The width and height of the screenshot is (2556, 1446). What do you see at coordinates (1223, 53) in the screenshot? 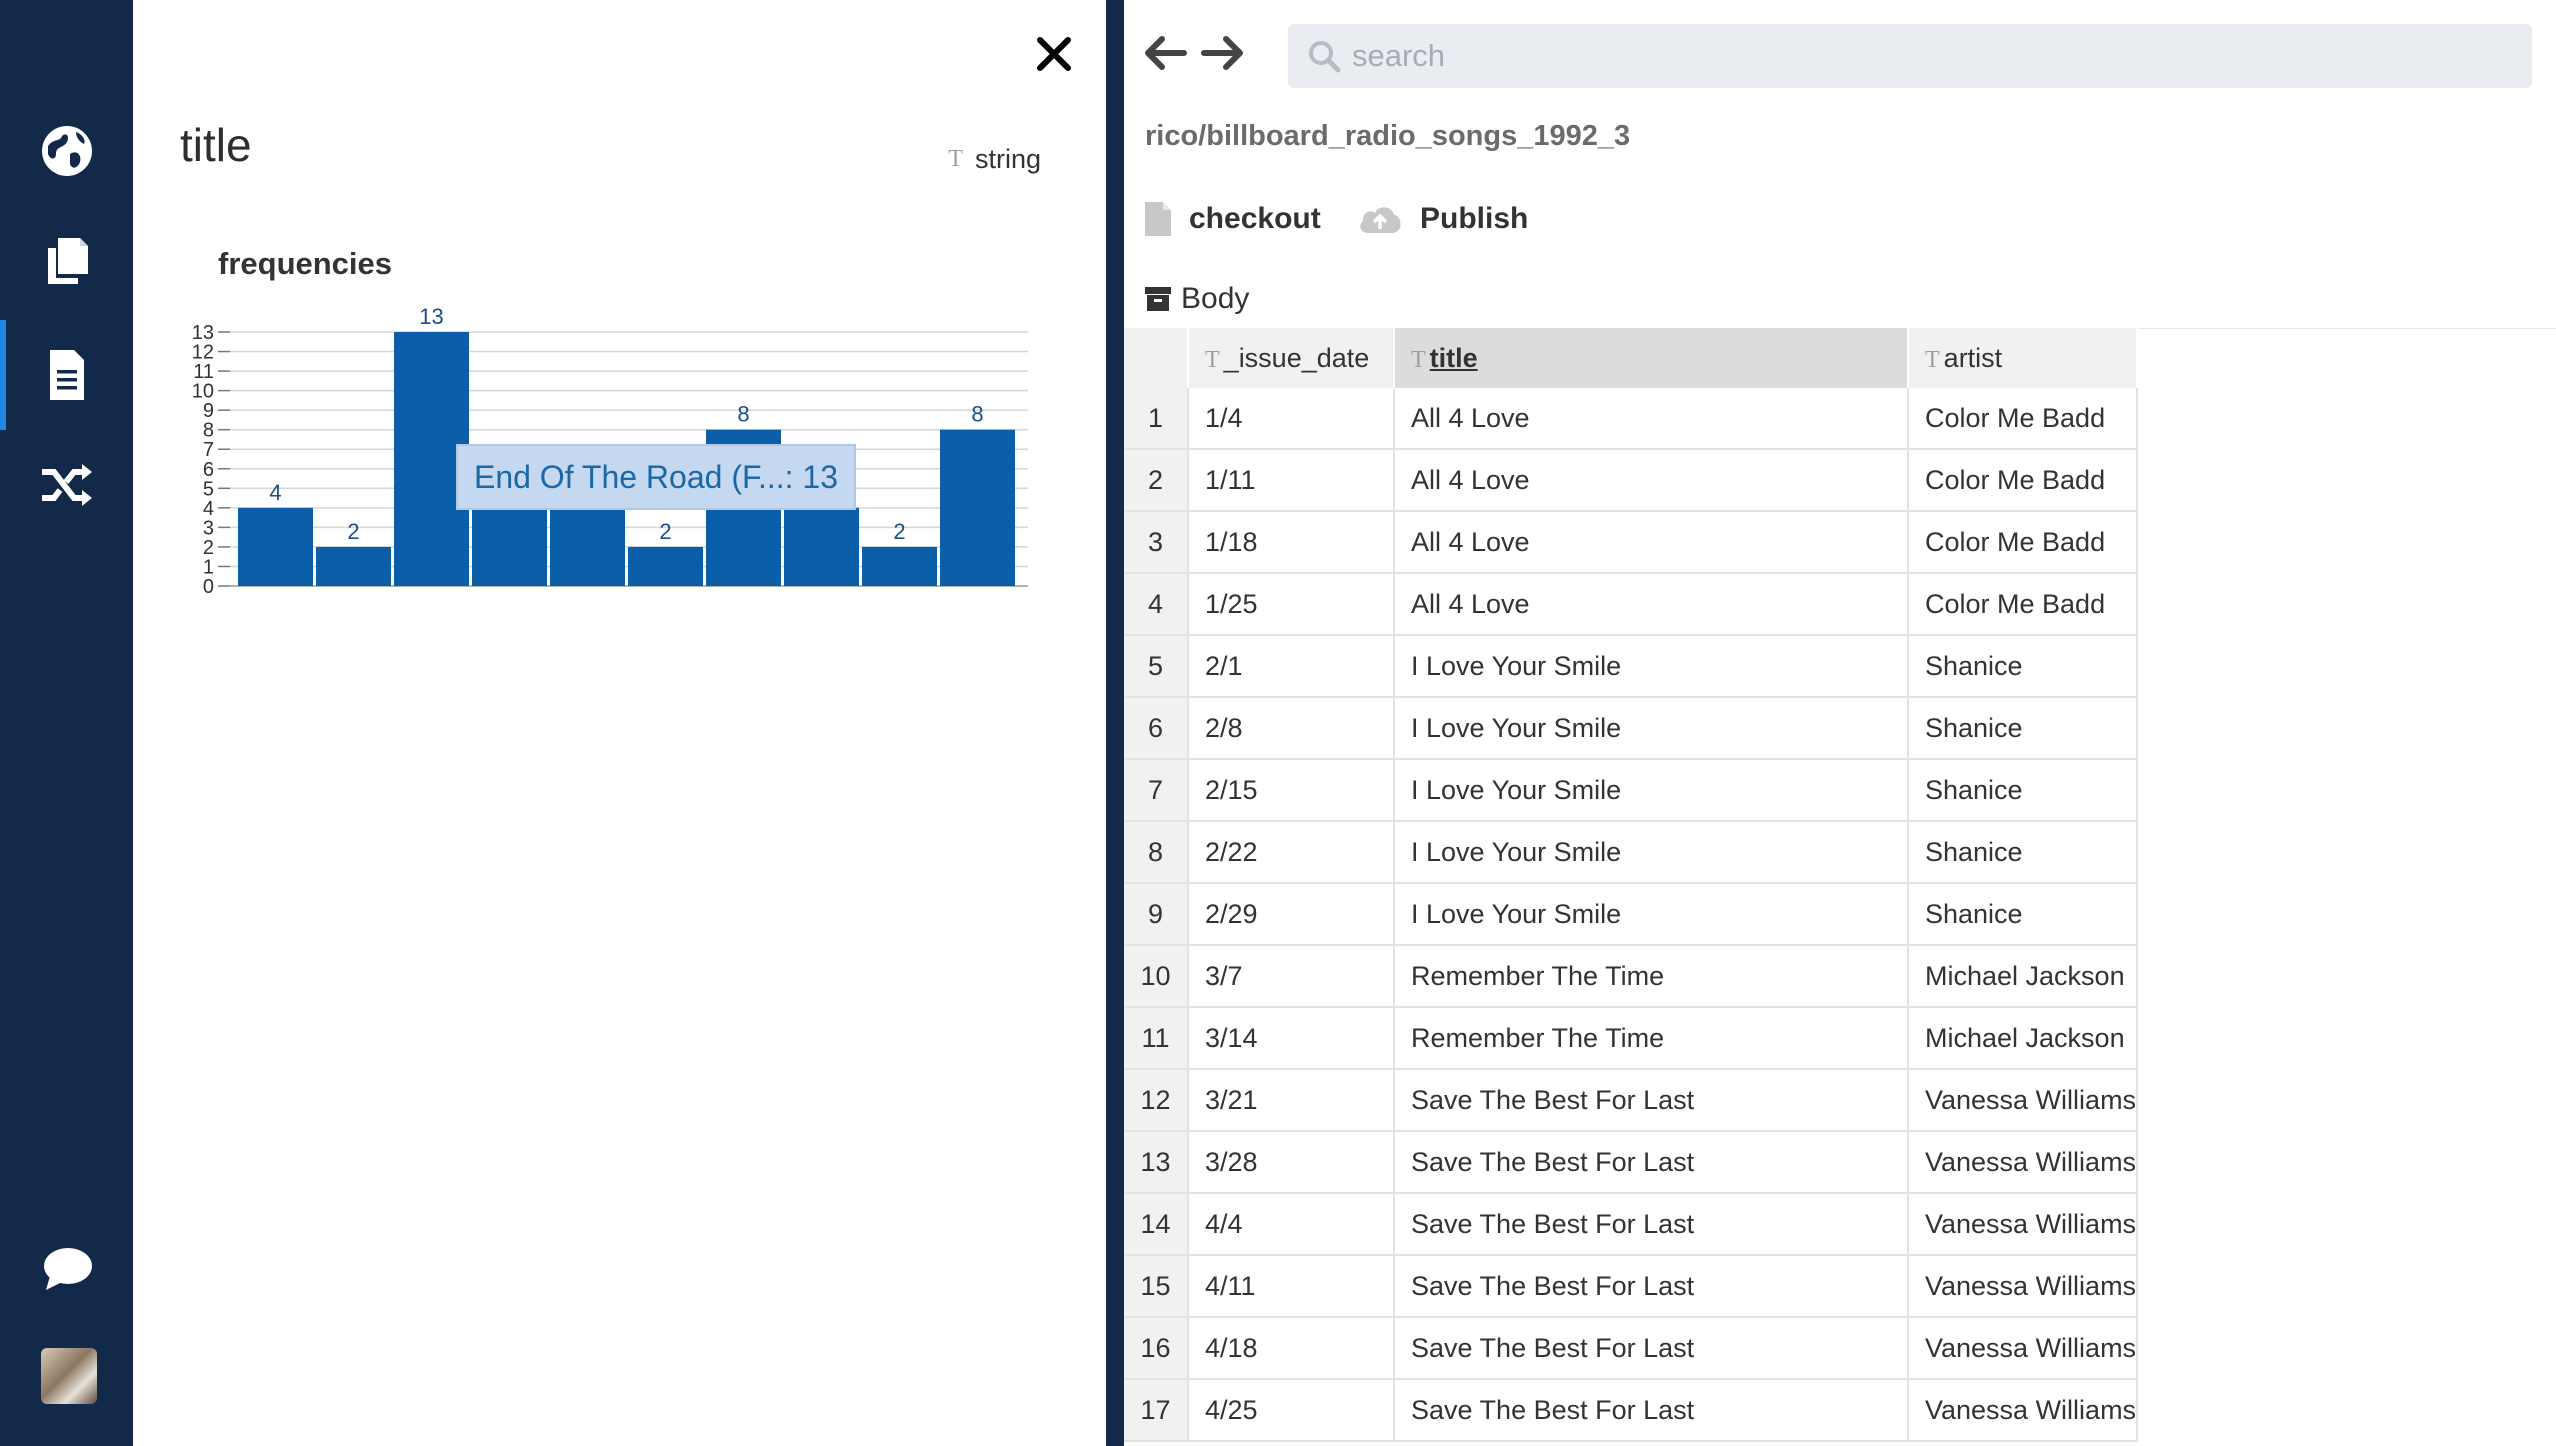
I see `arrow-right-icon` at bounding box center [1223, 53].